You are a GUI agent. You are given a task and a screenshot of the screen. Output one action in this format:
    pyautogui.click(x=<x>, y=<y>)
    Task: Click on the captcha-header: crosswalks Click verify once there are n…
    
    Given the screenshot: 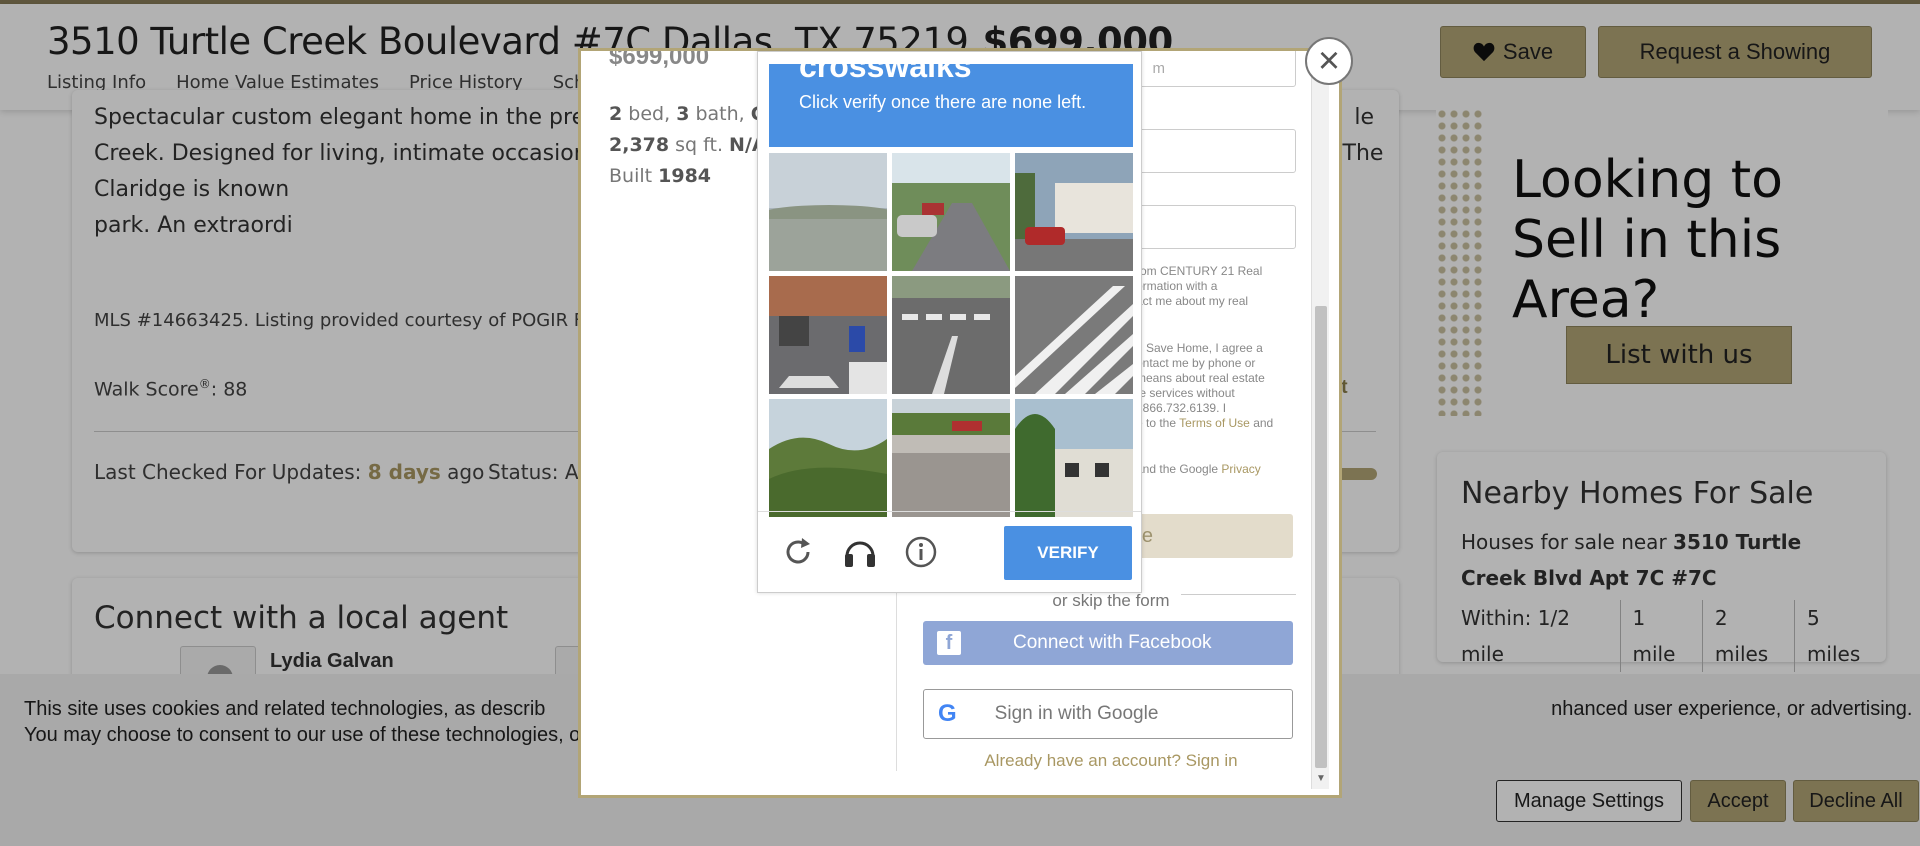 What is the action you would take?
    pyautogui.click(x=951, y=105)
    